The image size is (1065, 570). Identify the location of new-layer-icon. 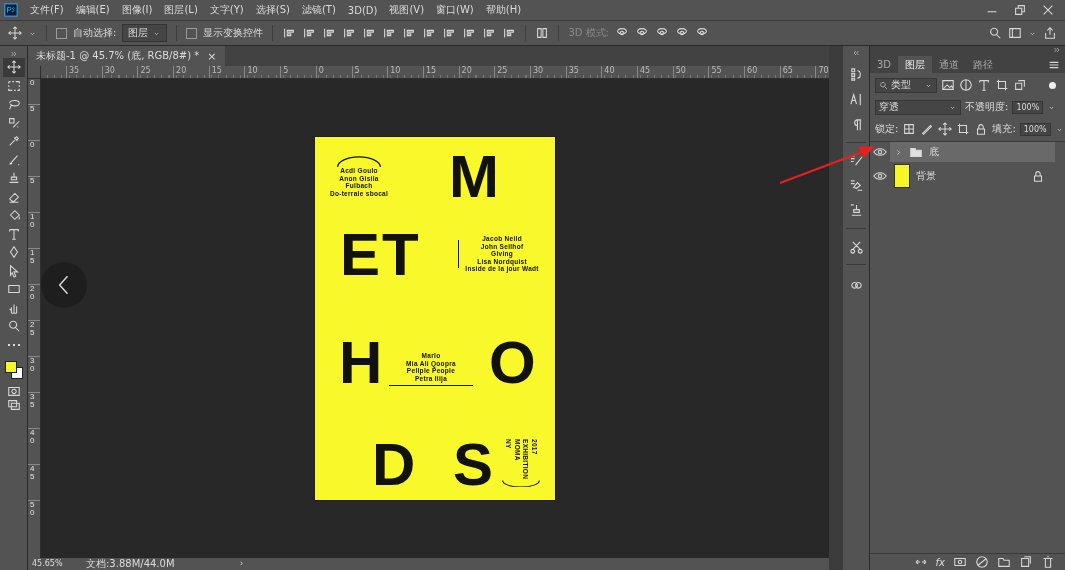
(1026, 562).